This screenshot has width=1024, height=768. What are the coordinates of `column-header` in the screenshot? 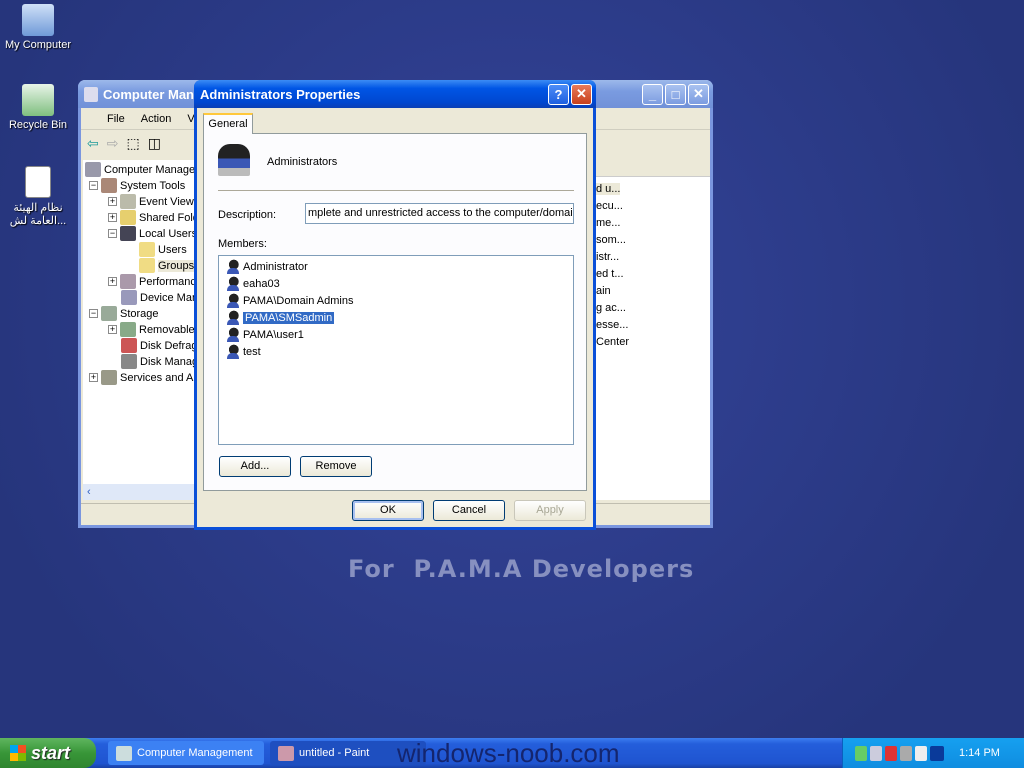 It's located at (653, 168).